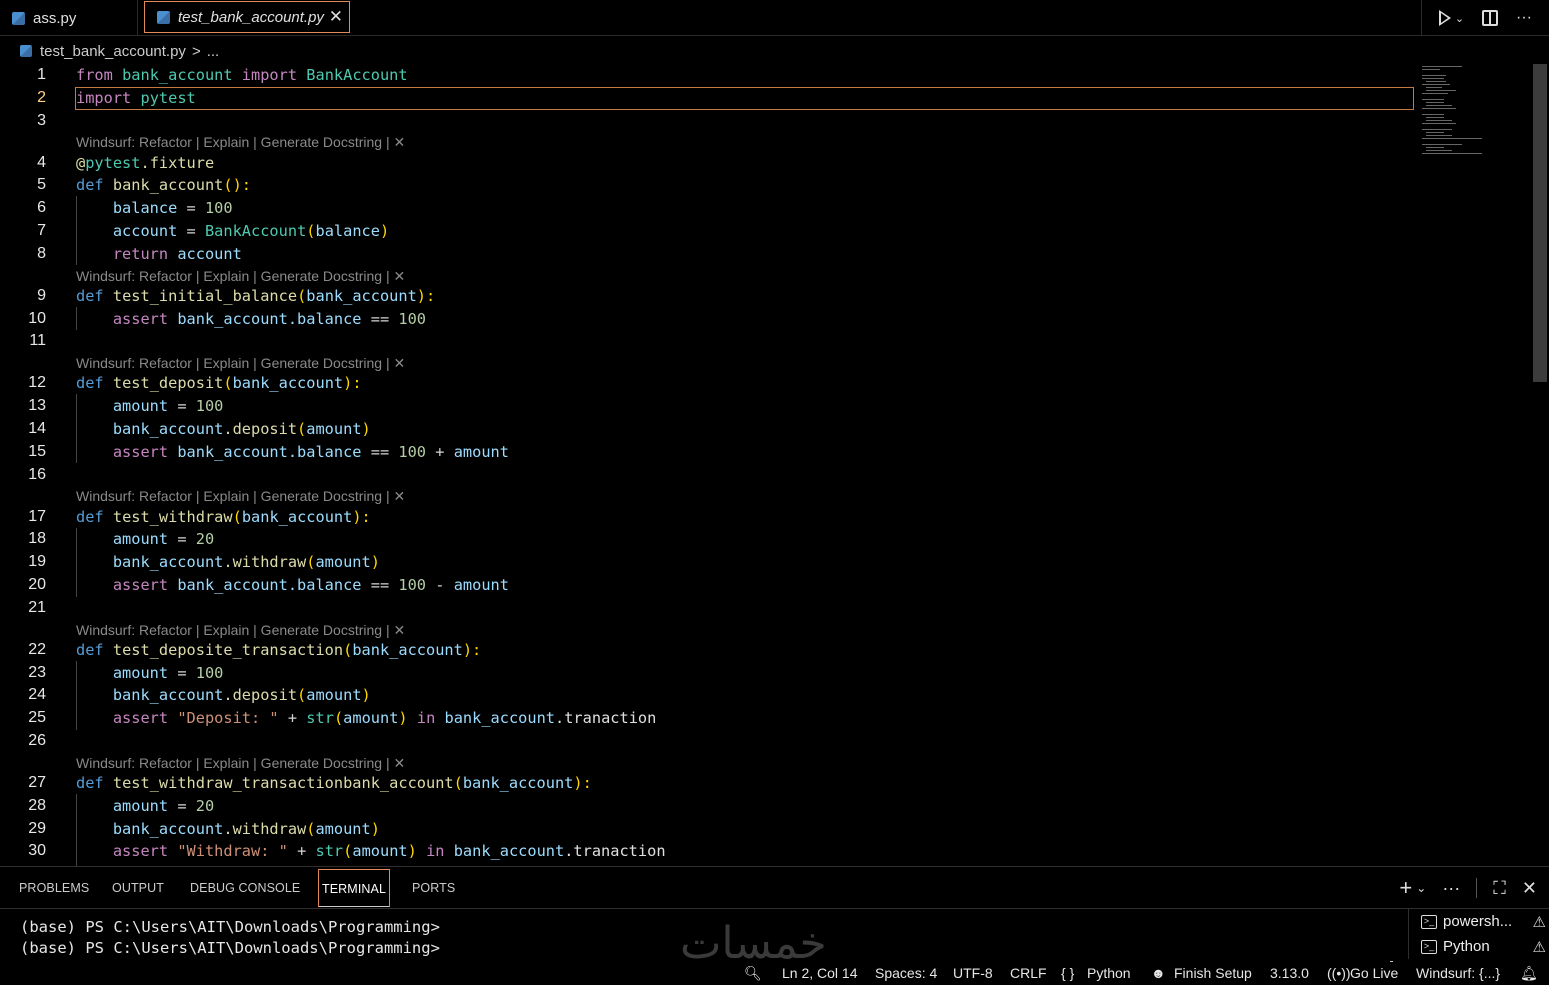 This screenshot has height=985, width=1549. I want to click on token: .withdraw, so click(265, 829).